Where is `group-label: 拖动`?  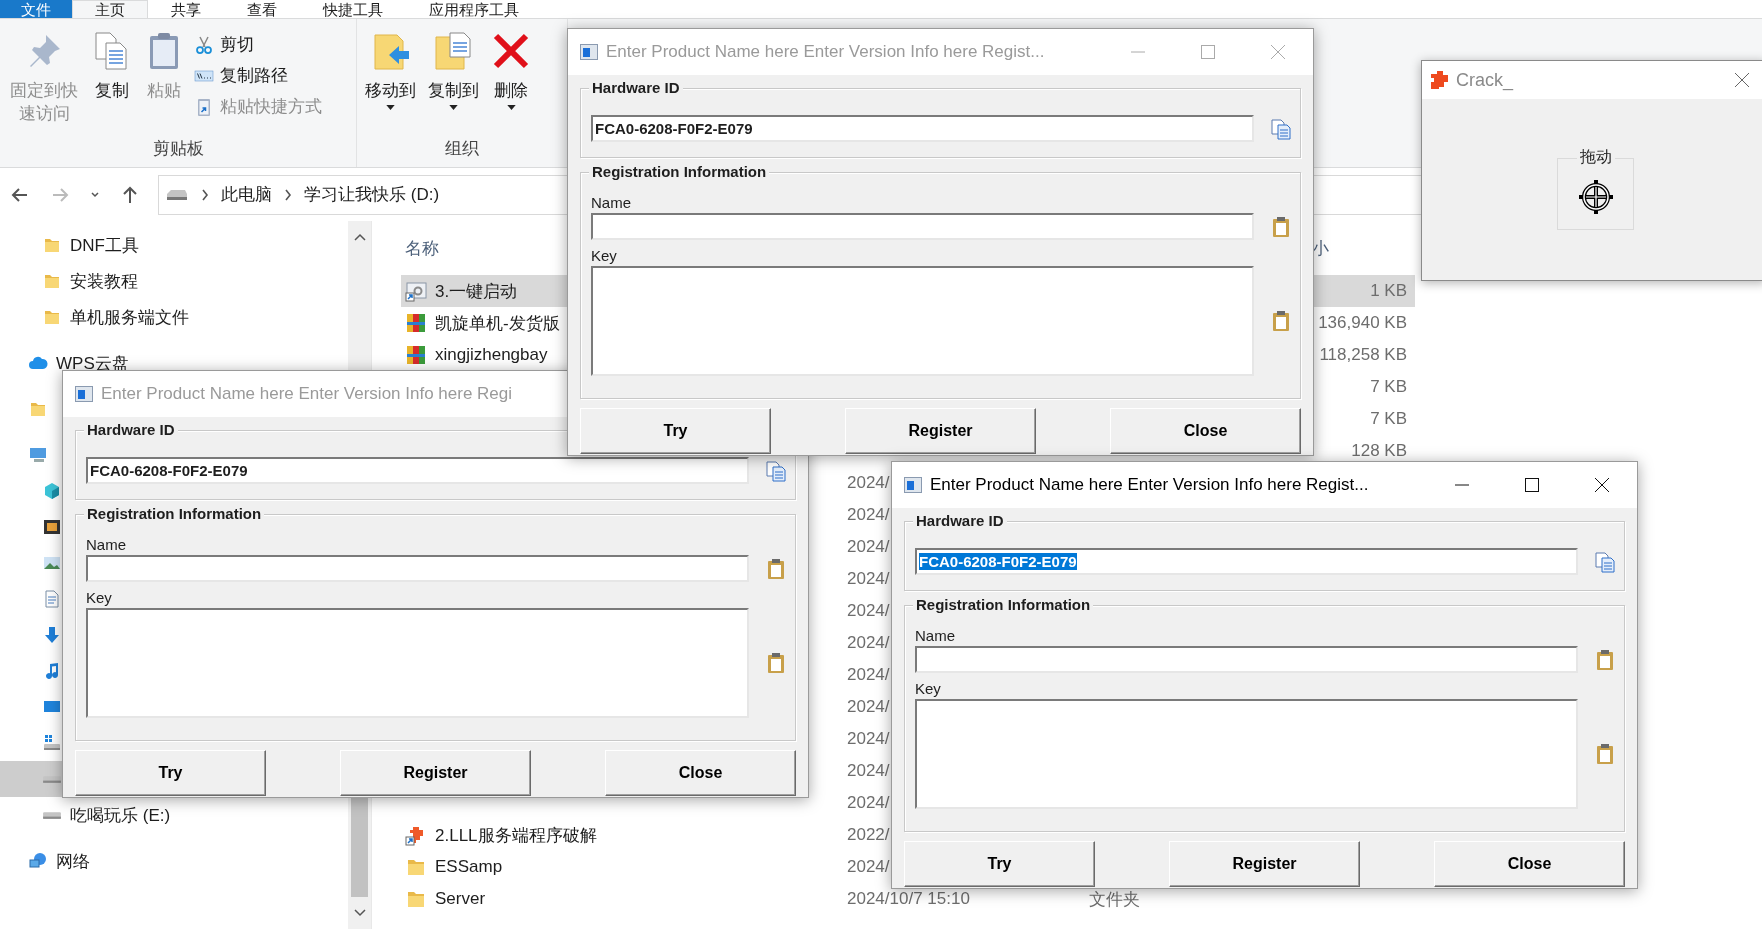
group-label: 拖动 is located at coordinates (1595, 157).